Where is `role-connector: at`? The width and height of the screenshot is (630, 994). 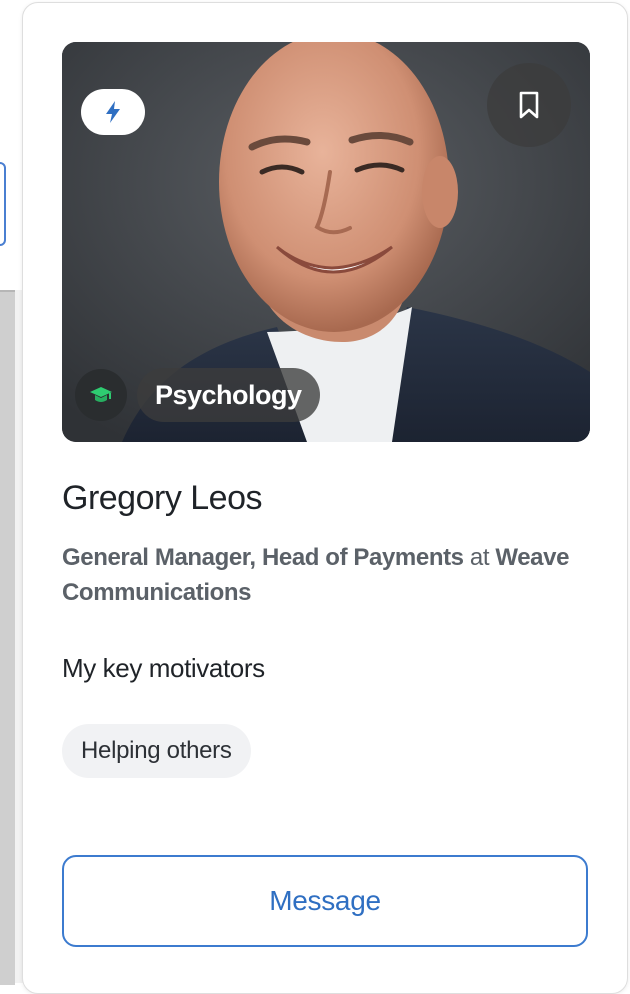 role-connector: at is located at coordinates (479, 557).